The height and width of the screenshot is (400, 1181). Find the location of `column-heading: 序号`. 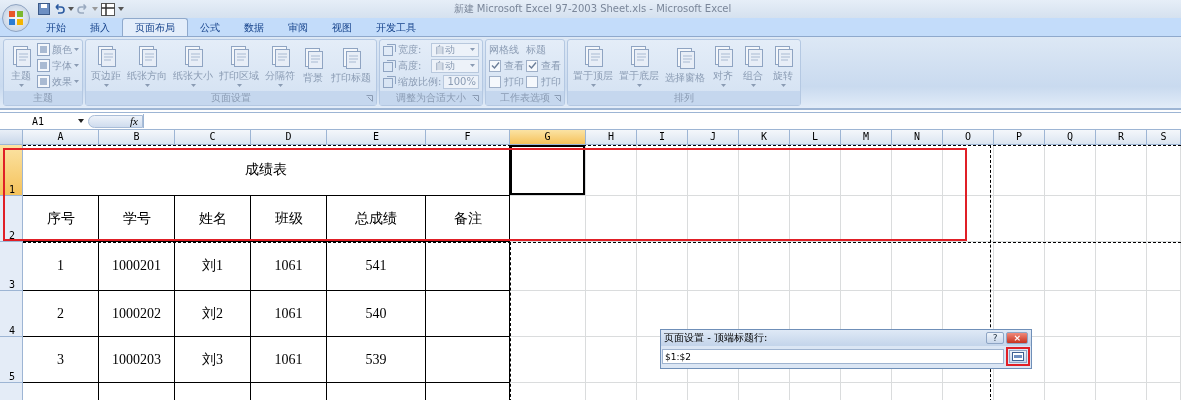

column-heading: 序号 is located at coordinates (61, 219).